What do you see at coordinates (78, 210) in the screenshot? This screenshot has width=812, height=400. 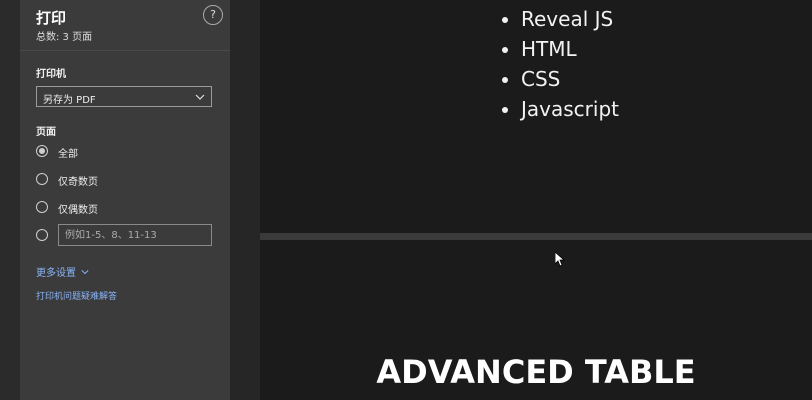 I see `radio-label: 仅偶数页` at bounding box center [78, 210].